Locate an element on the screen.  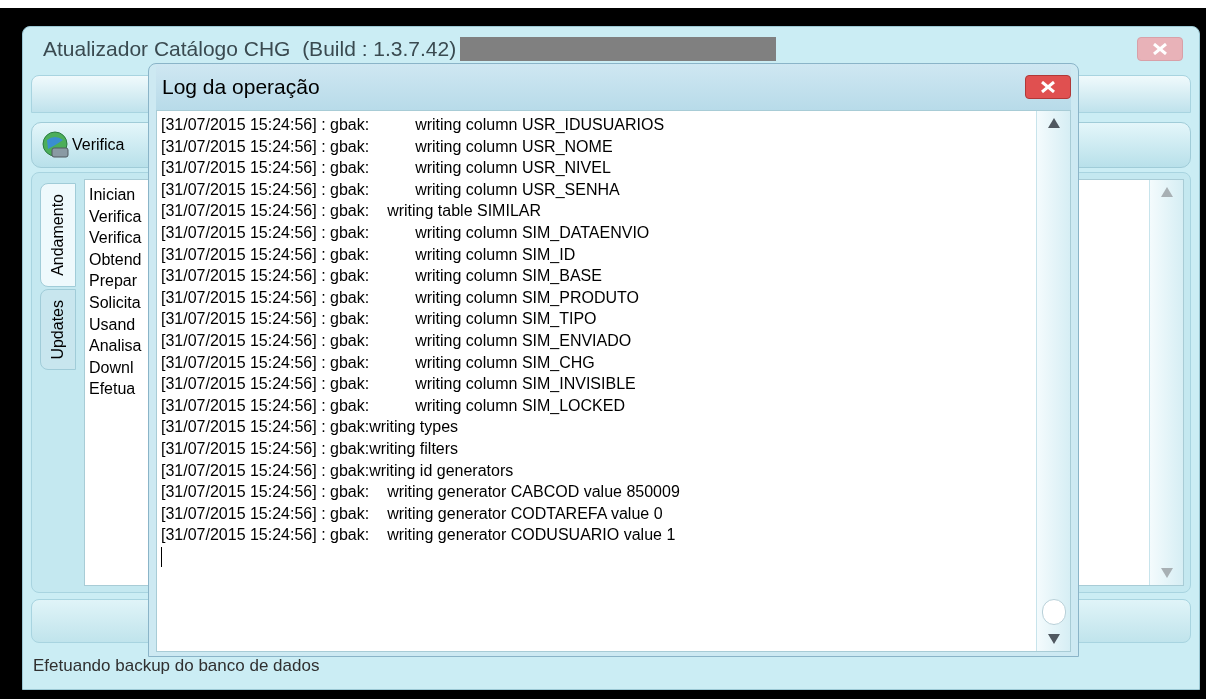
log-message: writing types is located at coordinates (414, 427).